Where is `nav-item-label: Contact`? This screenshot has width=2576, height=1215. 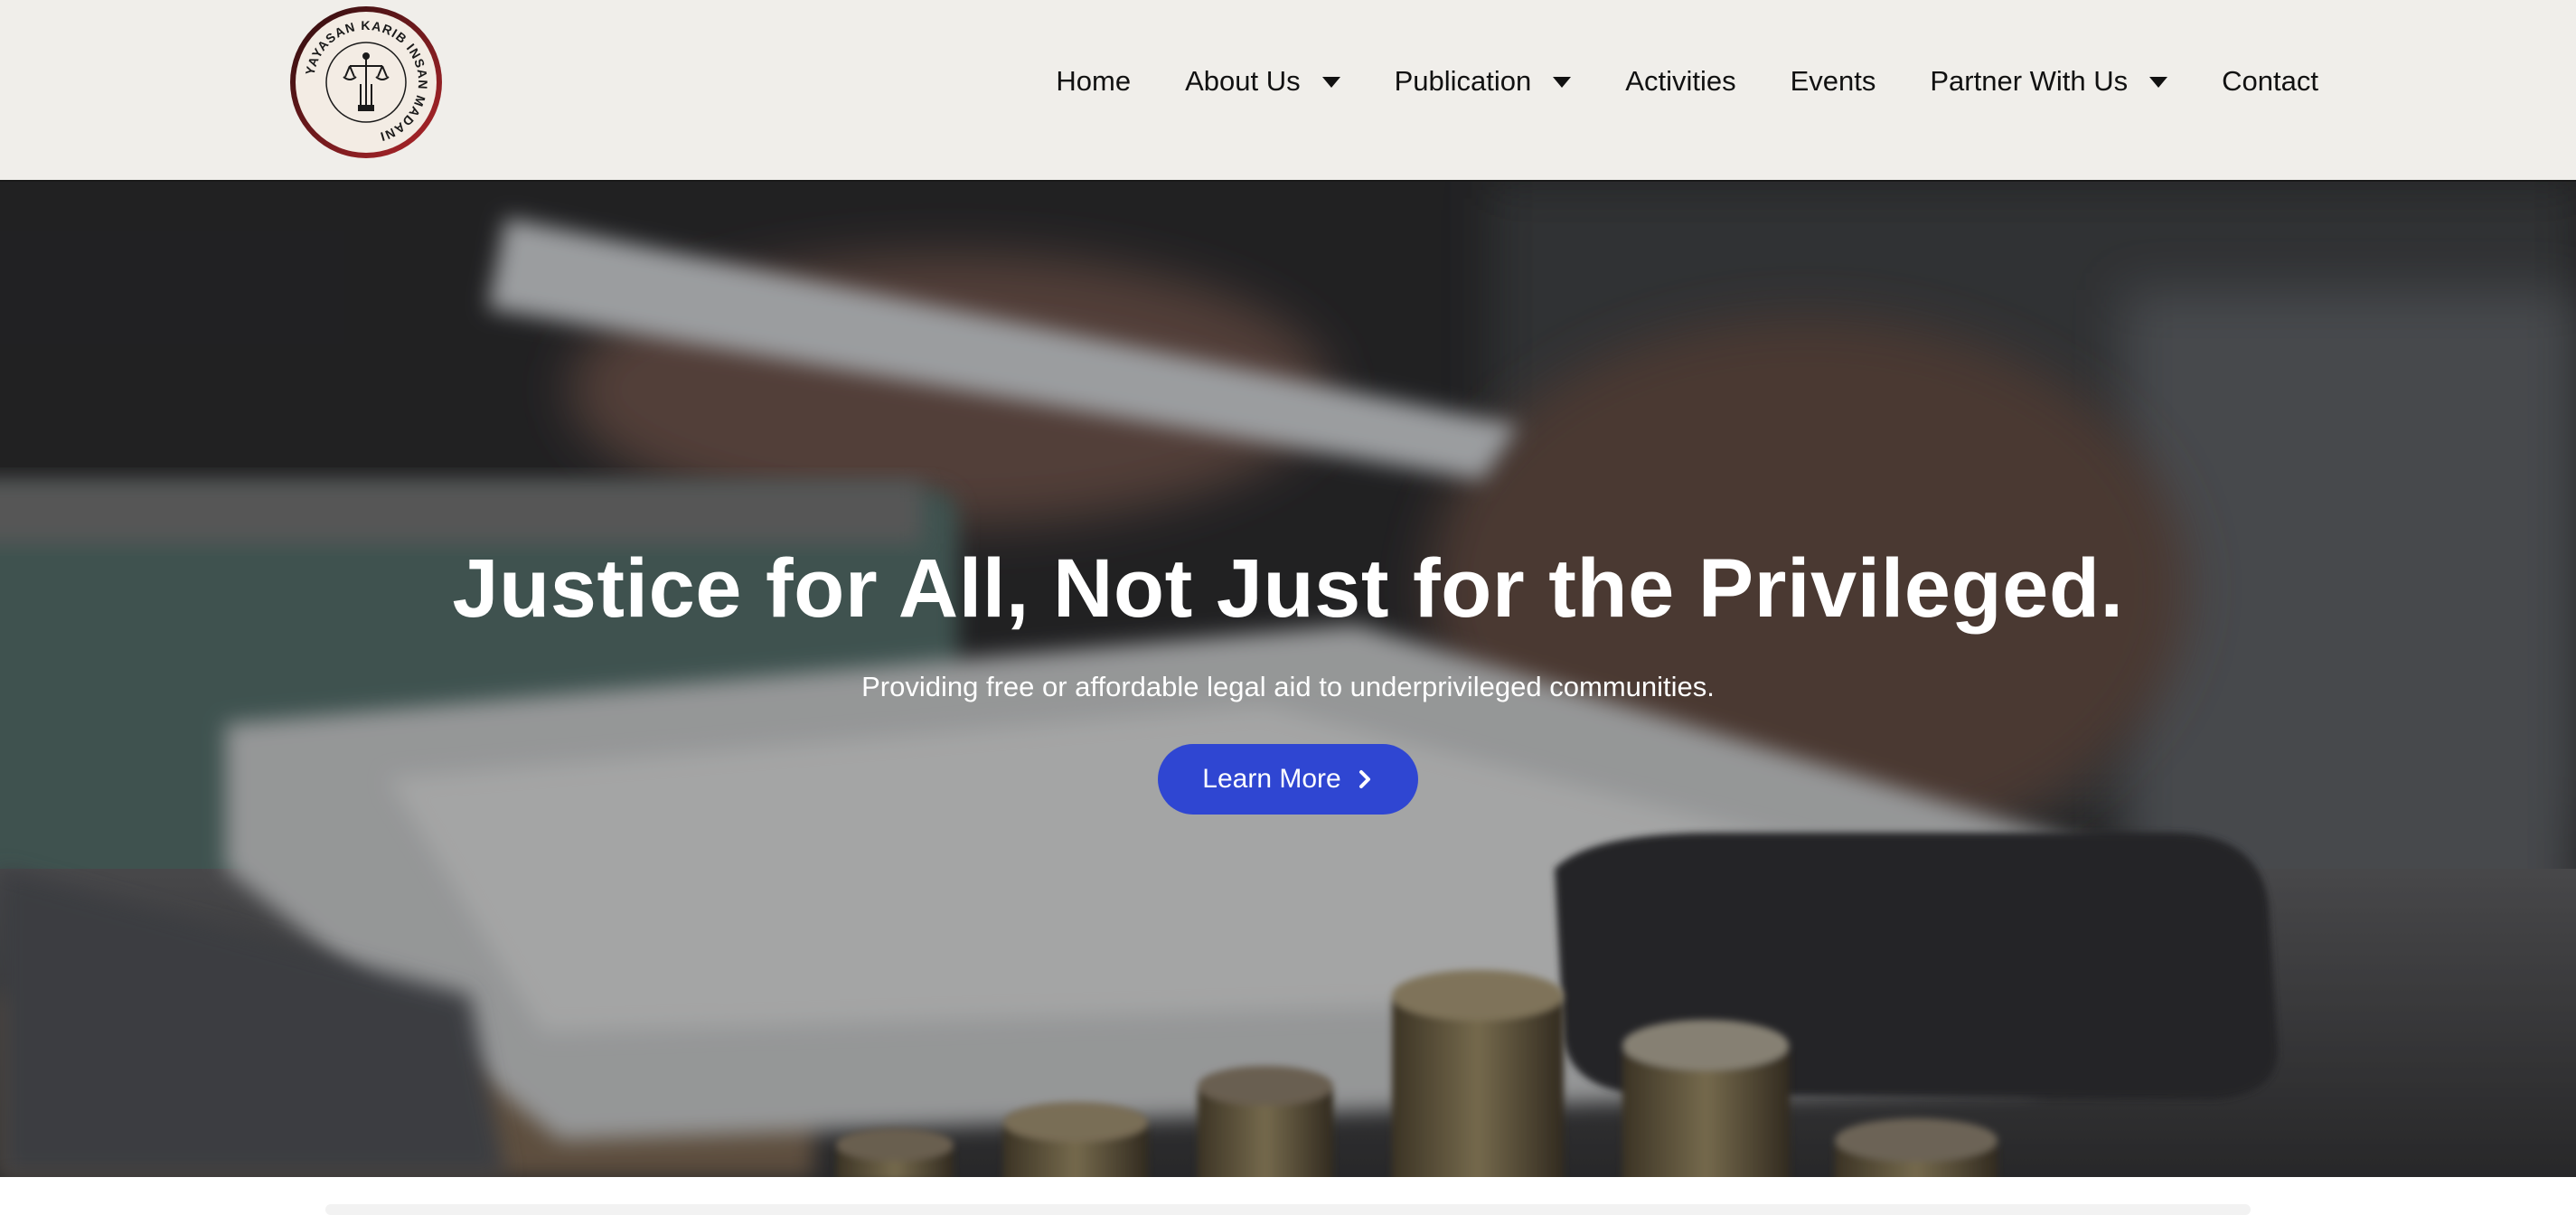
nav-item-label: Contact is located at coordinates (2270, 81).